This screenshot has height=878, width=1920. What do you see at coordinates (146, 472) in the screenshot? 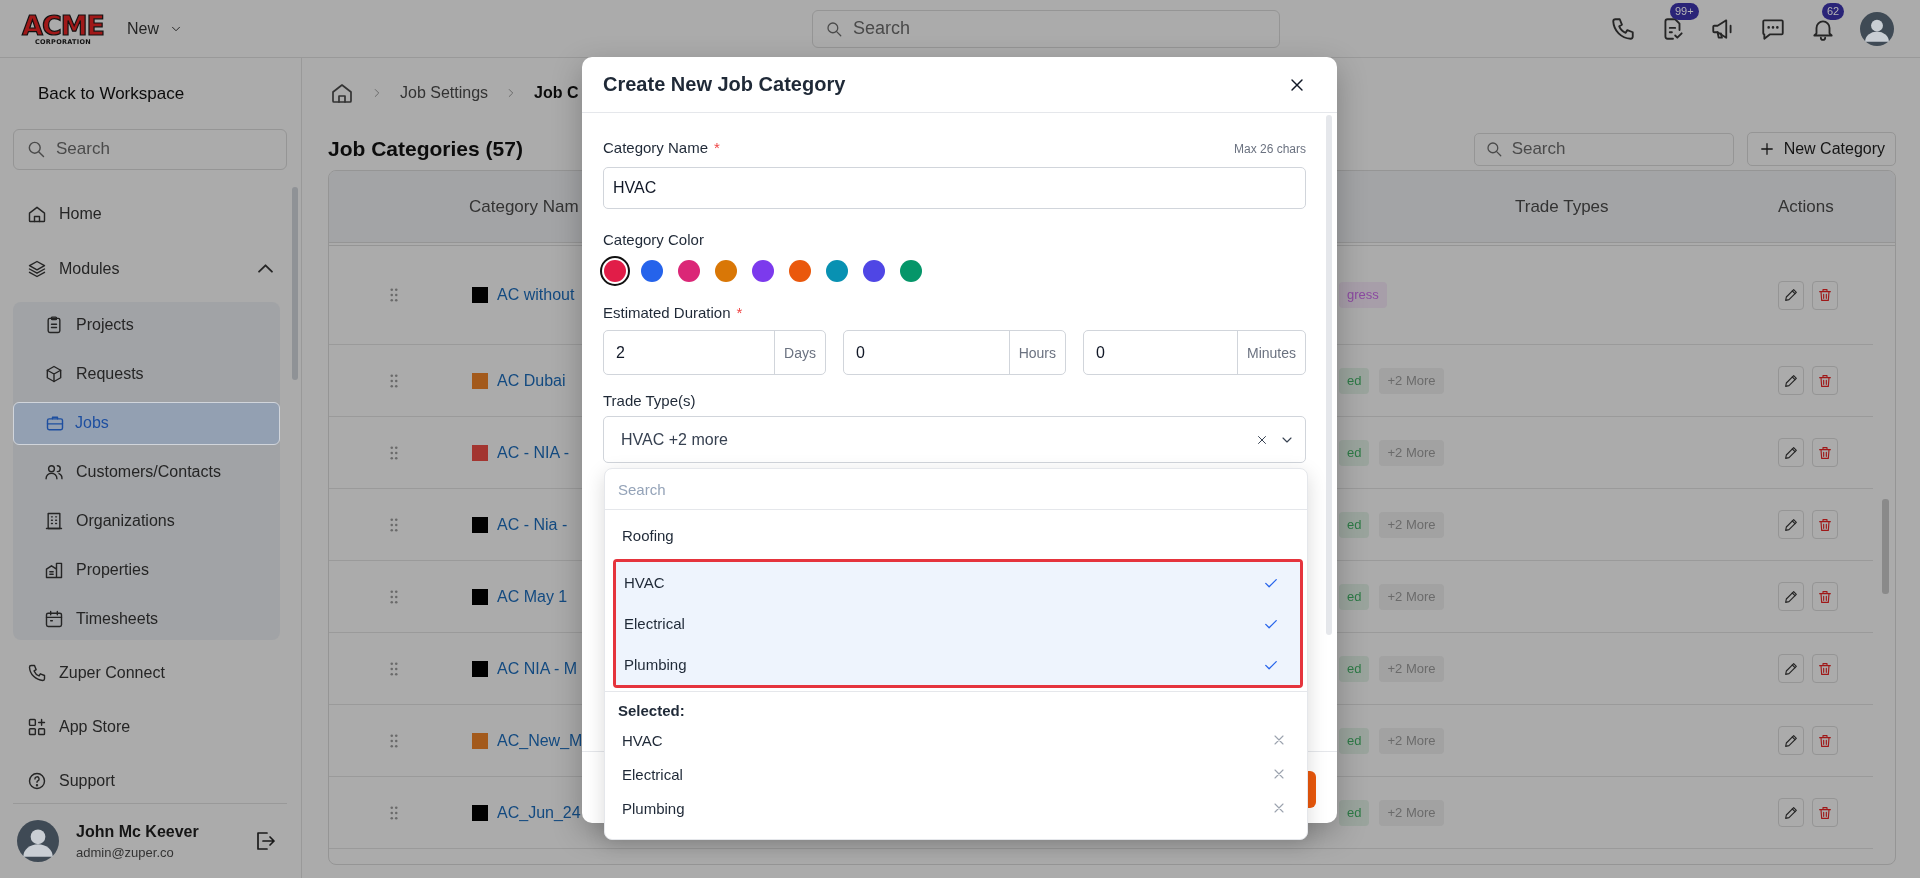
I see `submenu-item: Customers/Contacts` at bounding box center [146, 472].